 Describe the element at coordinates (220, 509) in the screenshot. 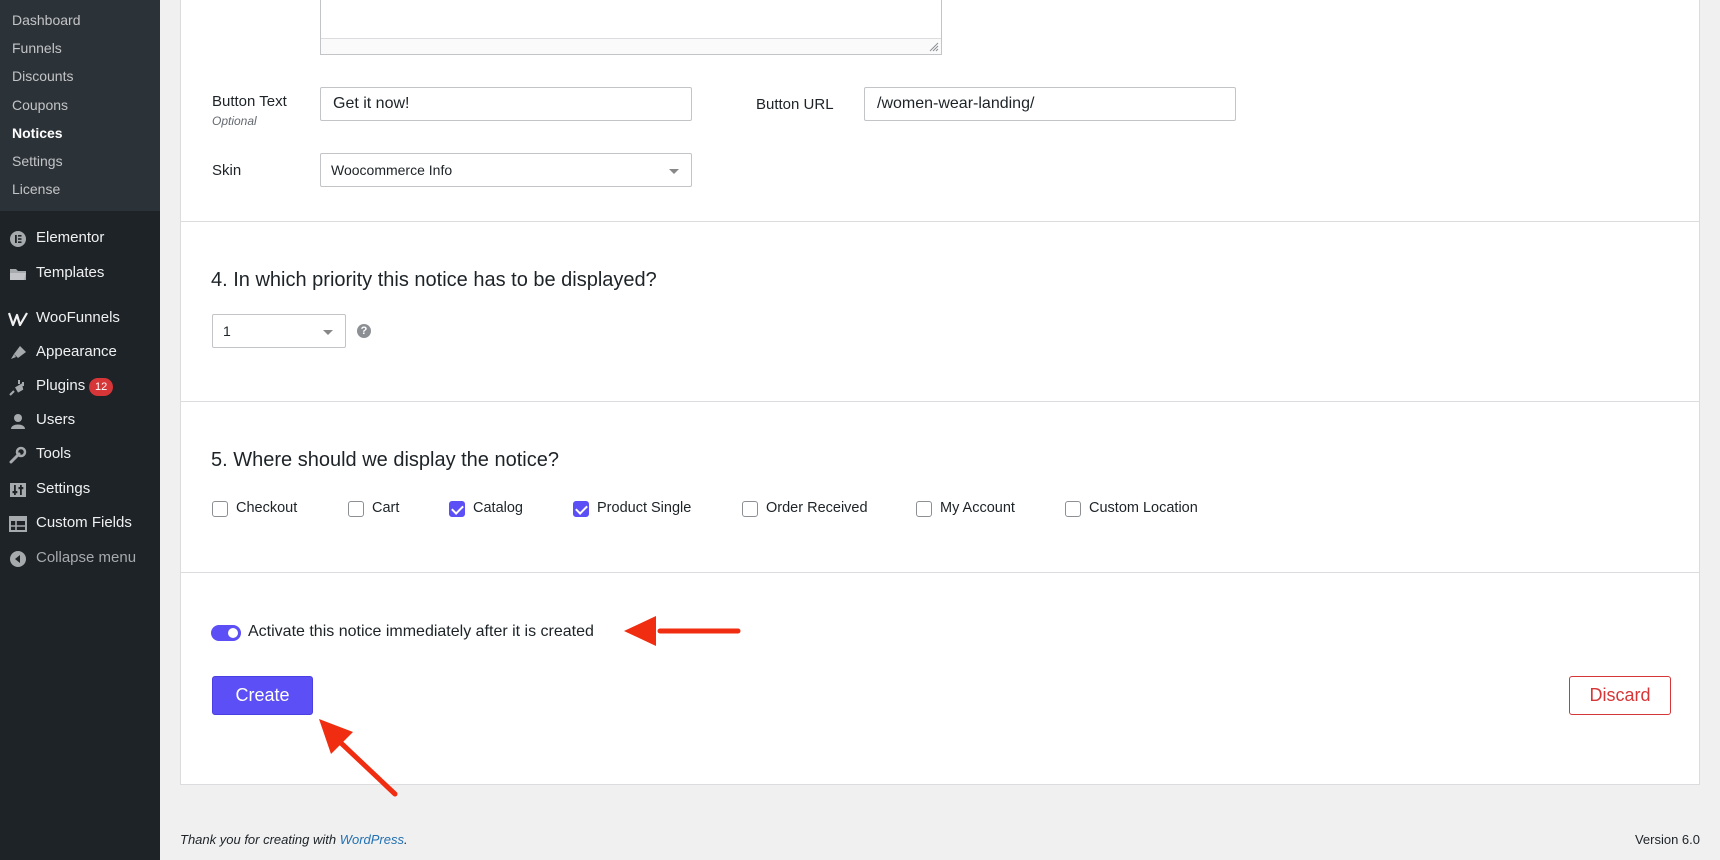

I see `checkbox-checkout-box` at that location.